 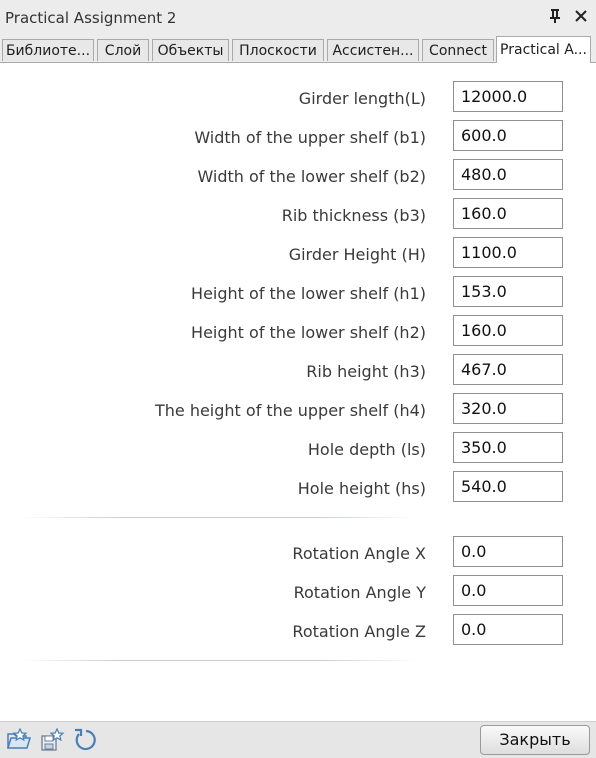 What do you see at coordinates (508, 408) in the screenshot?
I see `param-input: 320.0` at bounding box center [508, 408].